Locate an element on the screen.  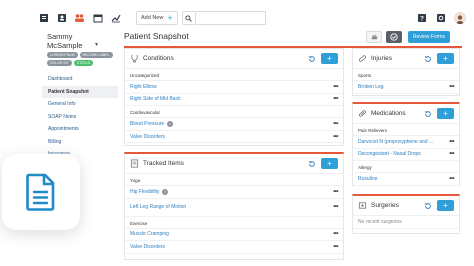
tracked-item-link: Valve Disorders is located at coordinates (147, 247).